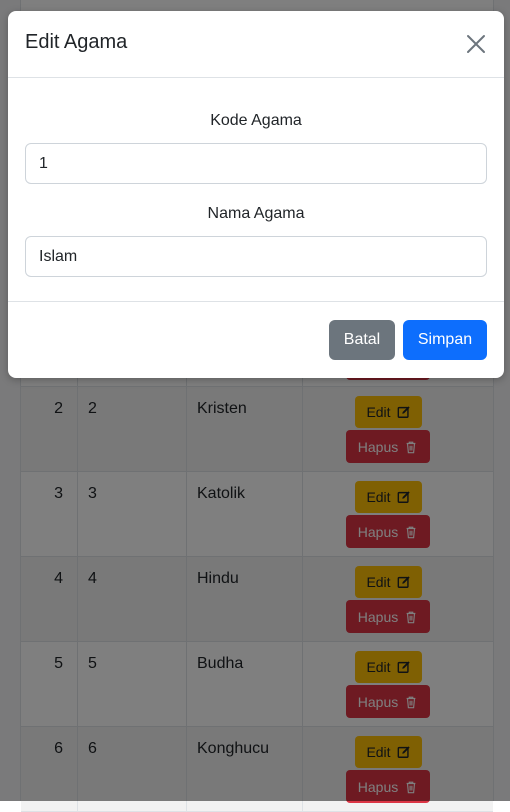 This screenshot has height=812, width=510. What do you see at coordinates (256, 163) in the screenshot?
I see `kode-agama-input` at bounding box center [256, 163].